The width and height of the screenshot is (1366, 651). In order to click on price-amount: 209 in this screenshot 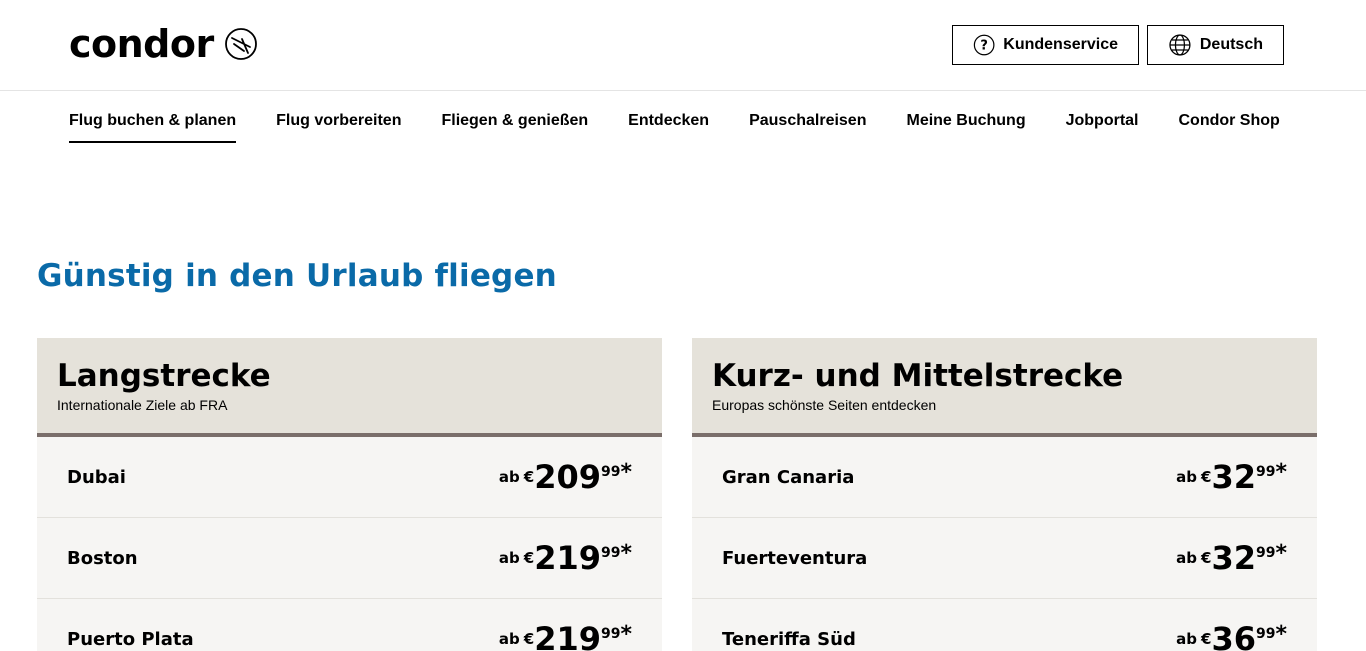, I will do `click(567, 477)`.